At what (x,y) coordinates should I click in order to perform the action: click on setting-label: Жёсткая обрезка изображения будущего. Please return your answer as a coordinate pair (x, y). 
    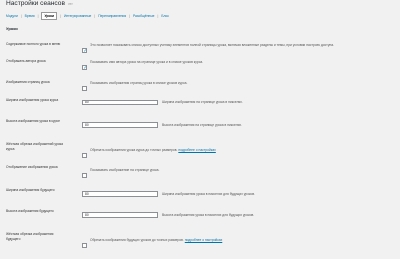
    Looking at the image, I should click on (30, 236).